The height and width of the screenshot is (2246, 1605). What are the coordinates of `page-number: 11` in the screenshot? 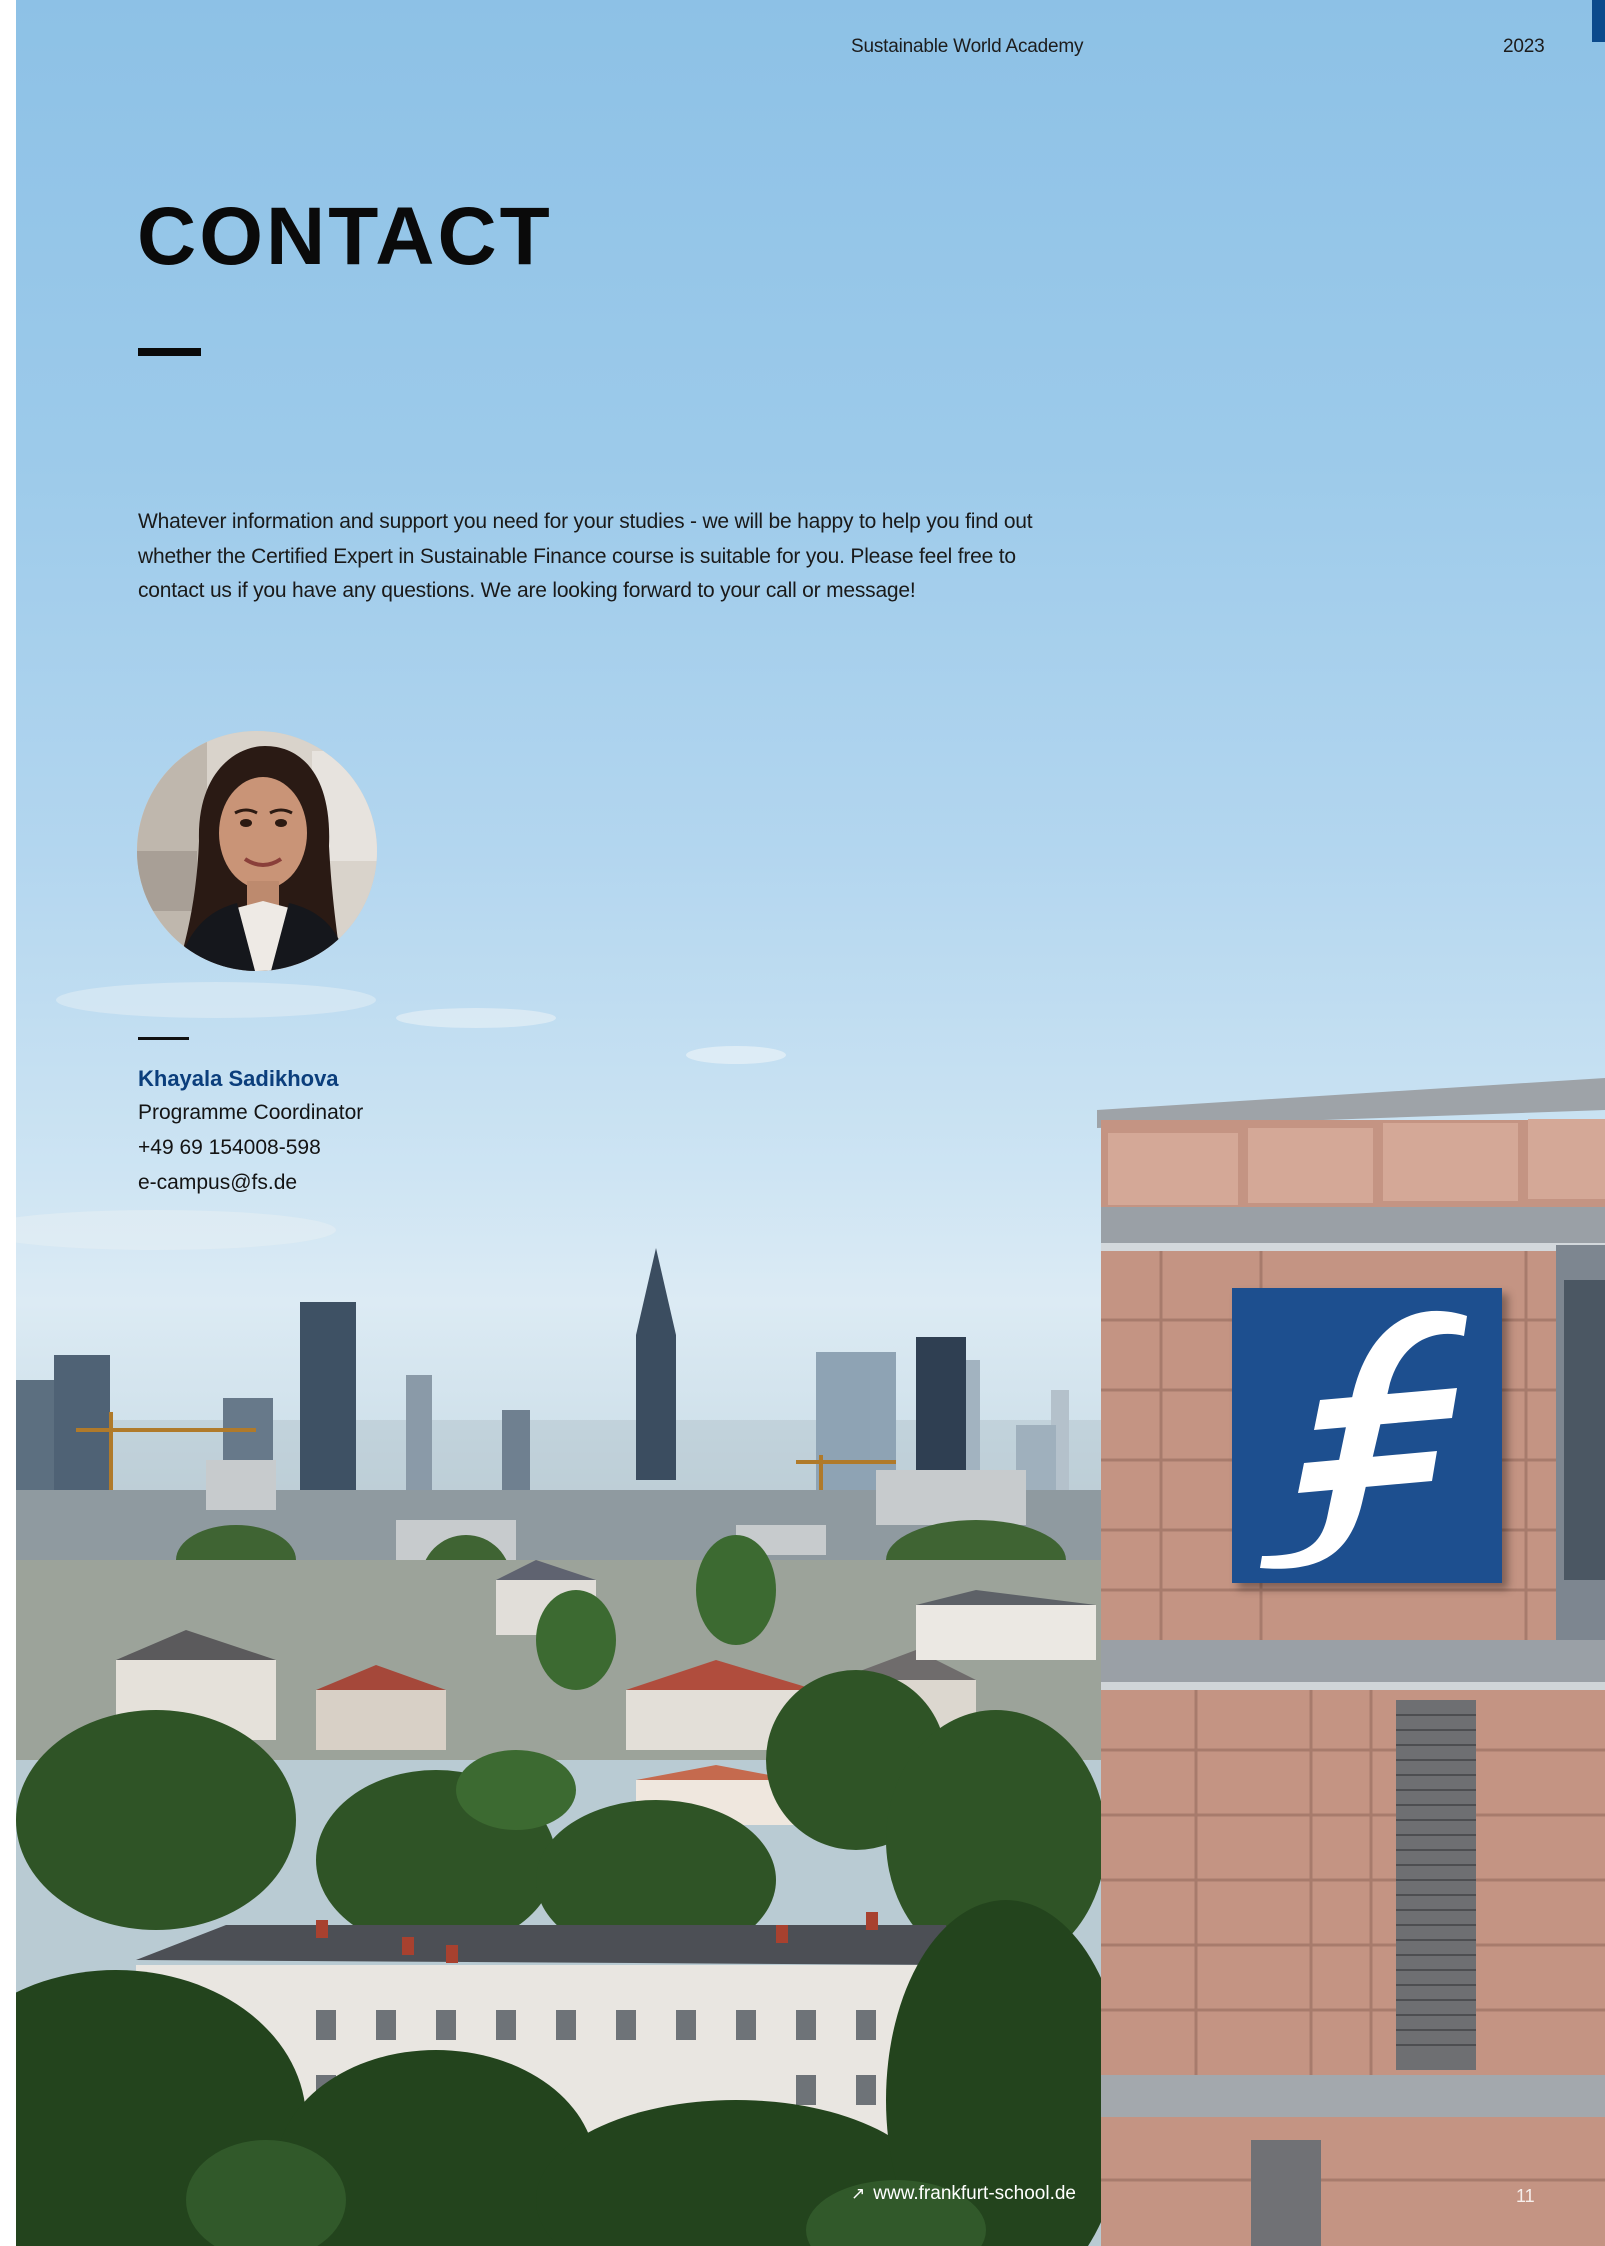 It's located at (1525, 2196).